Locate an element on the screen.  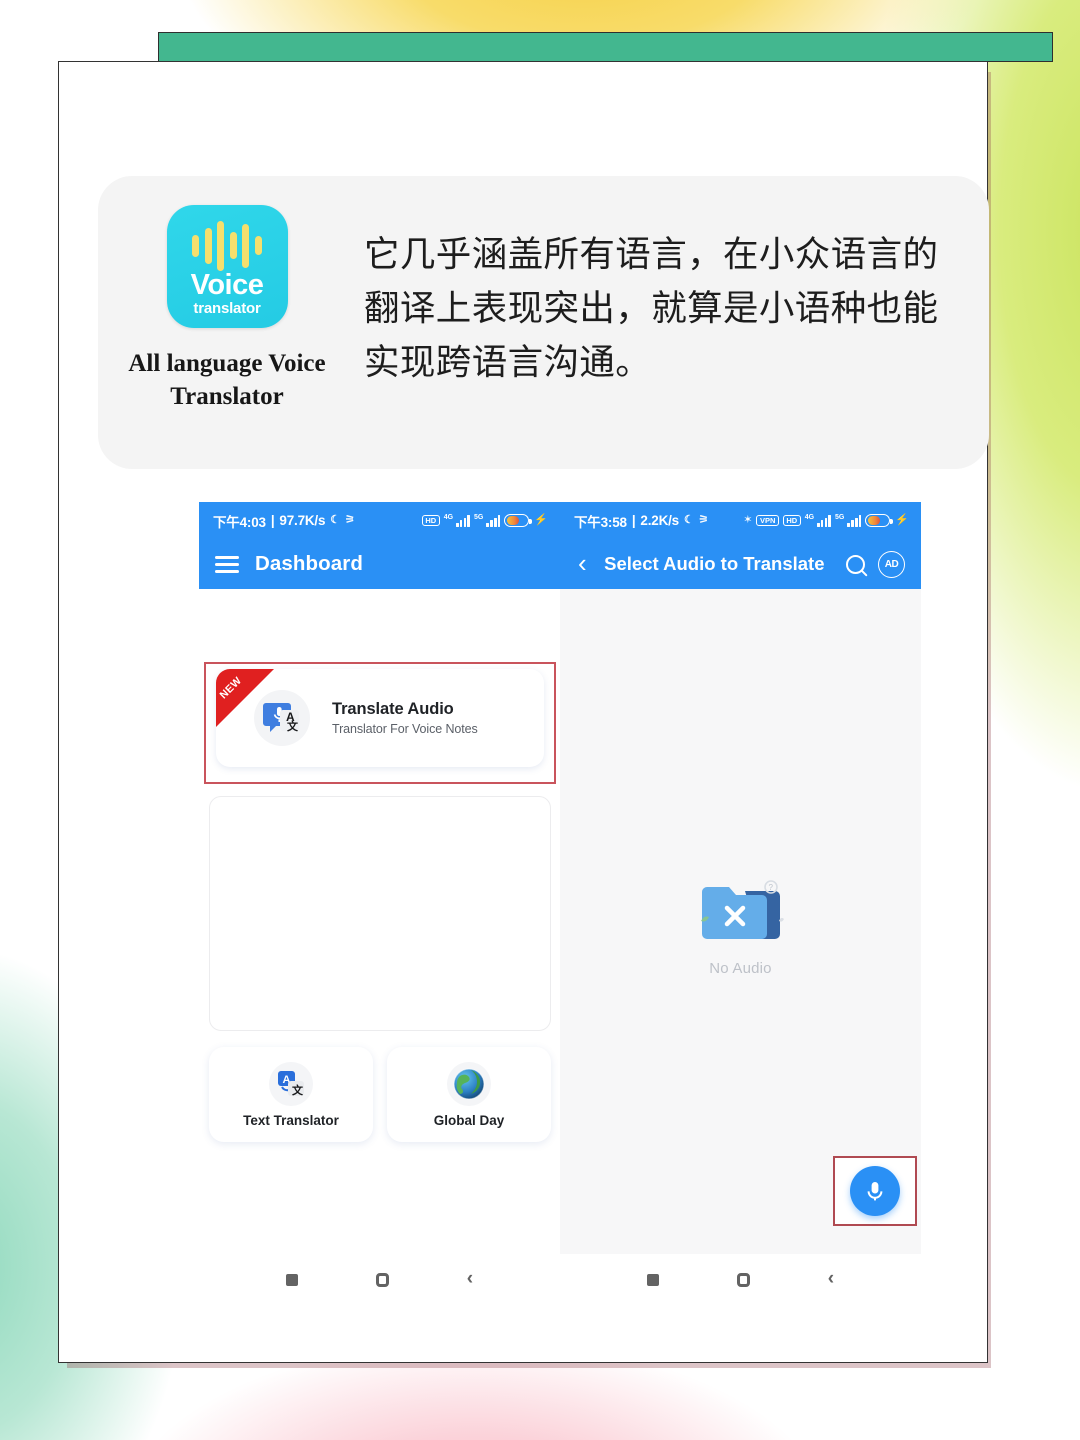
app-bar-left-group: Dashboard is located at coordinates (281, 564).